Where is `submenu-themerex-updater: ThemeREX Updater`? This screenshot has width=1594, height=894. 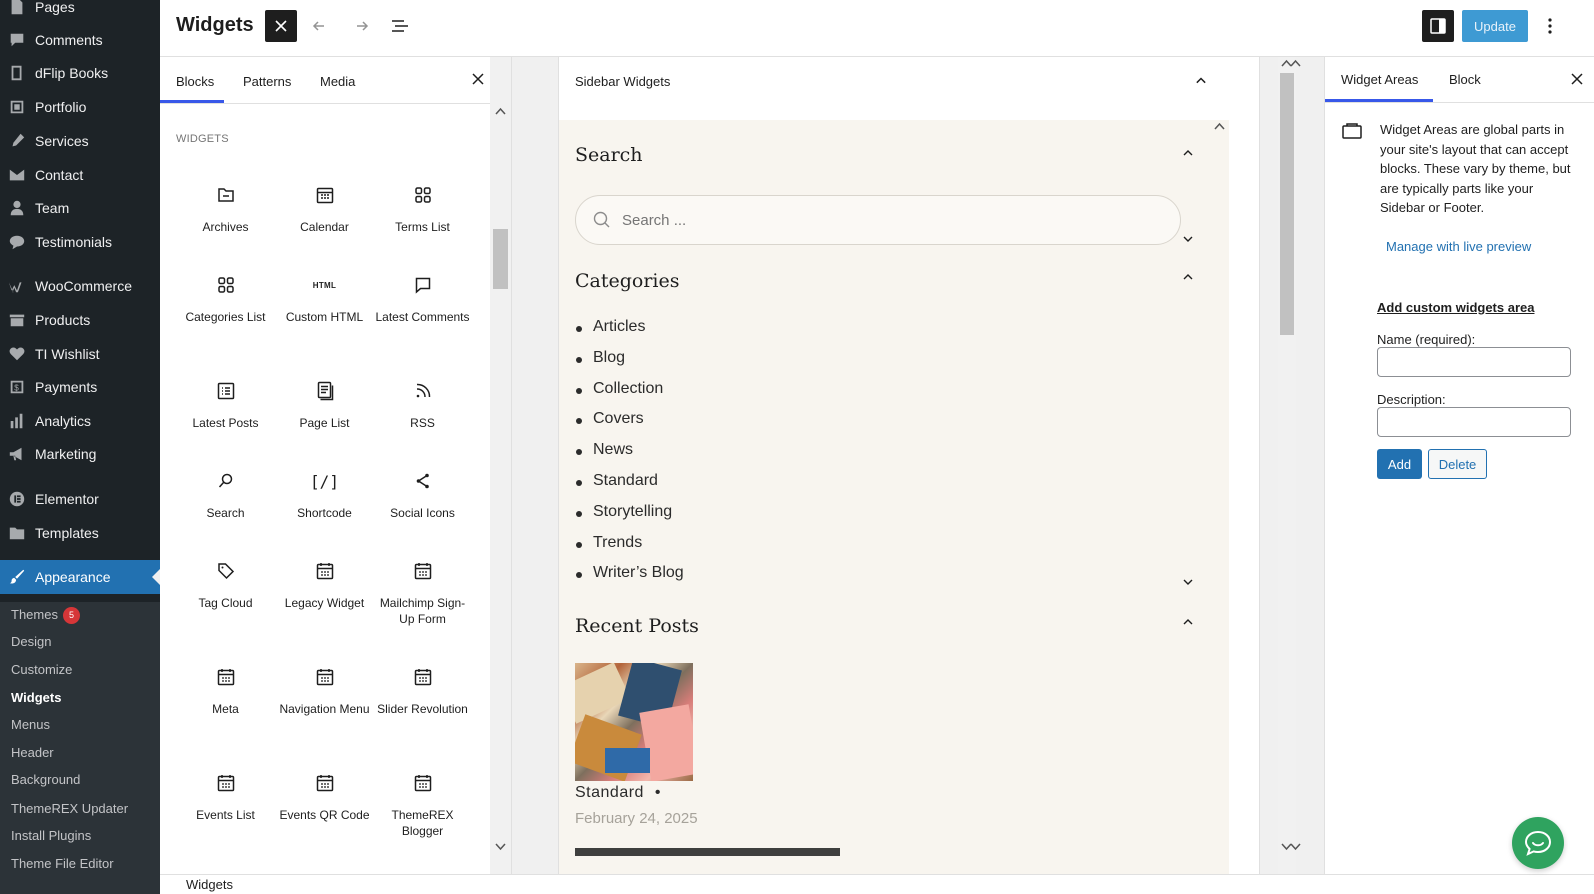 submenu-themerex-updater: ThemeREX Updater is located at coordinates (69, 809).